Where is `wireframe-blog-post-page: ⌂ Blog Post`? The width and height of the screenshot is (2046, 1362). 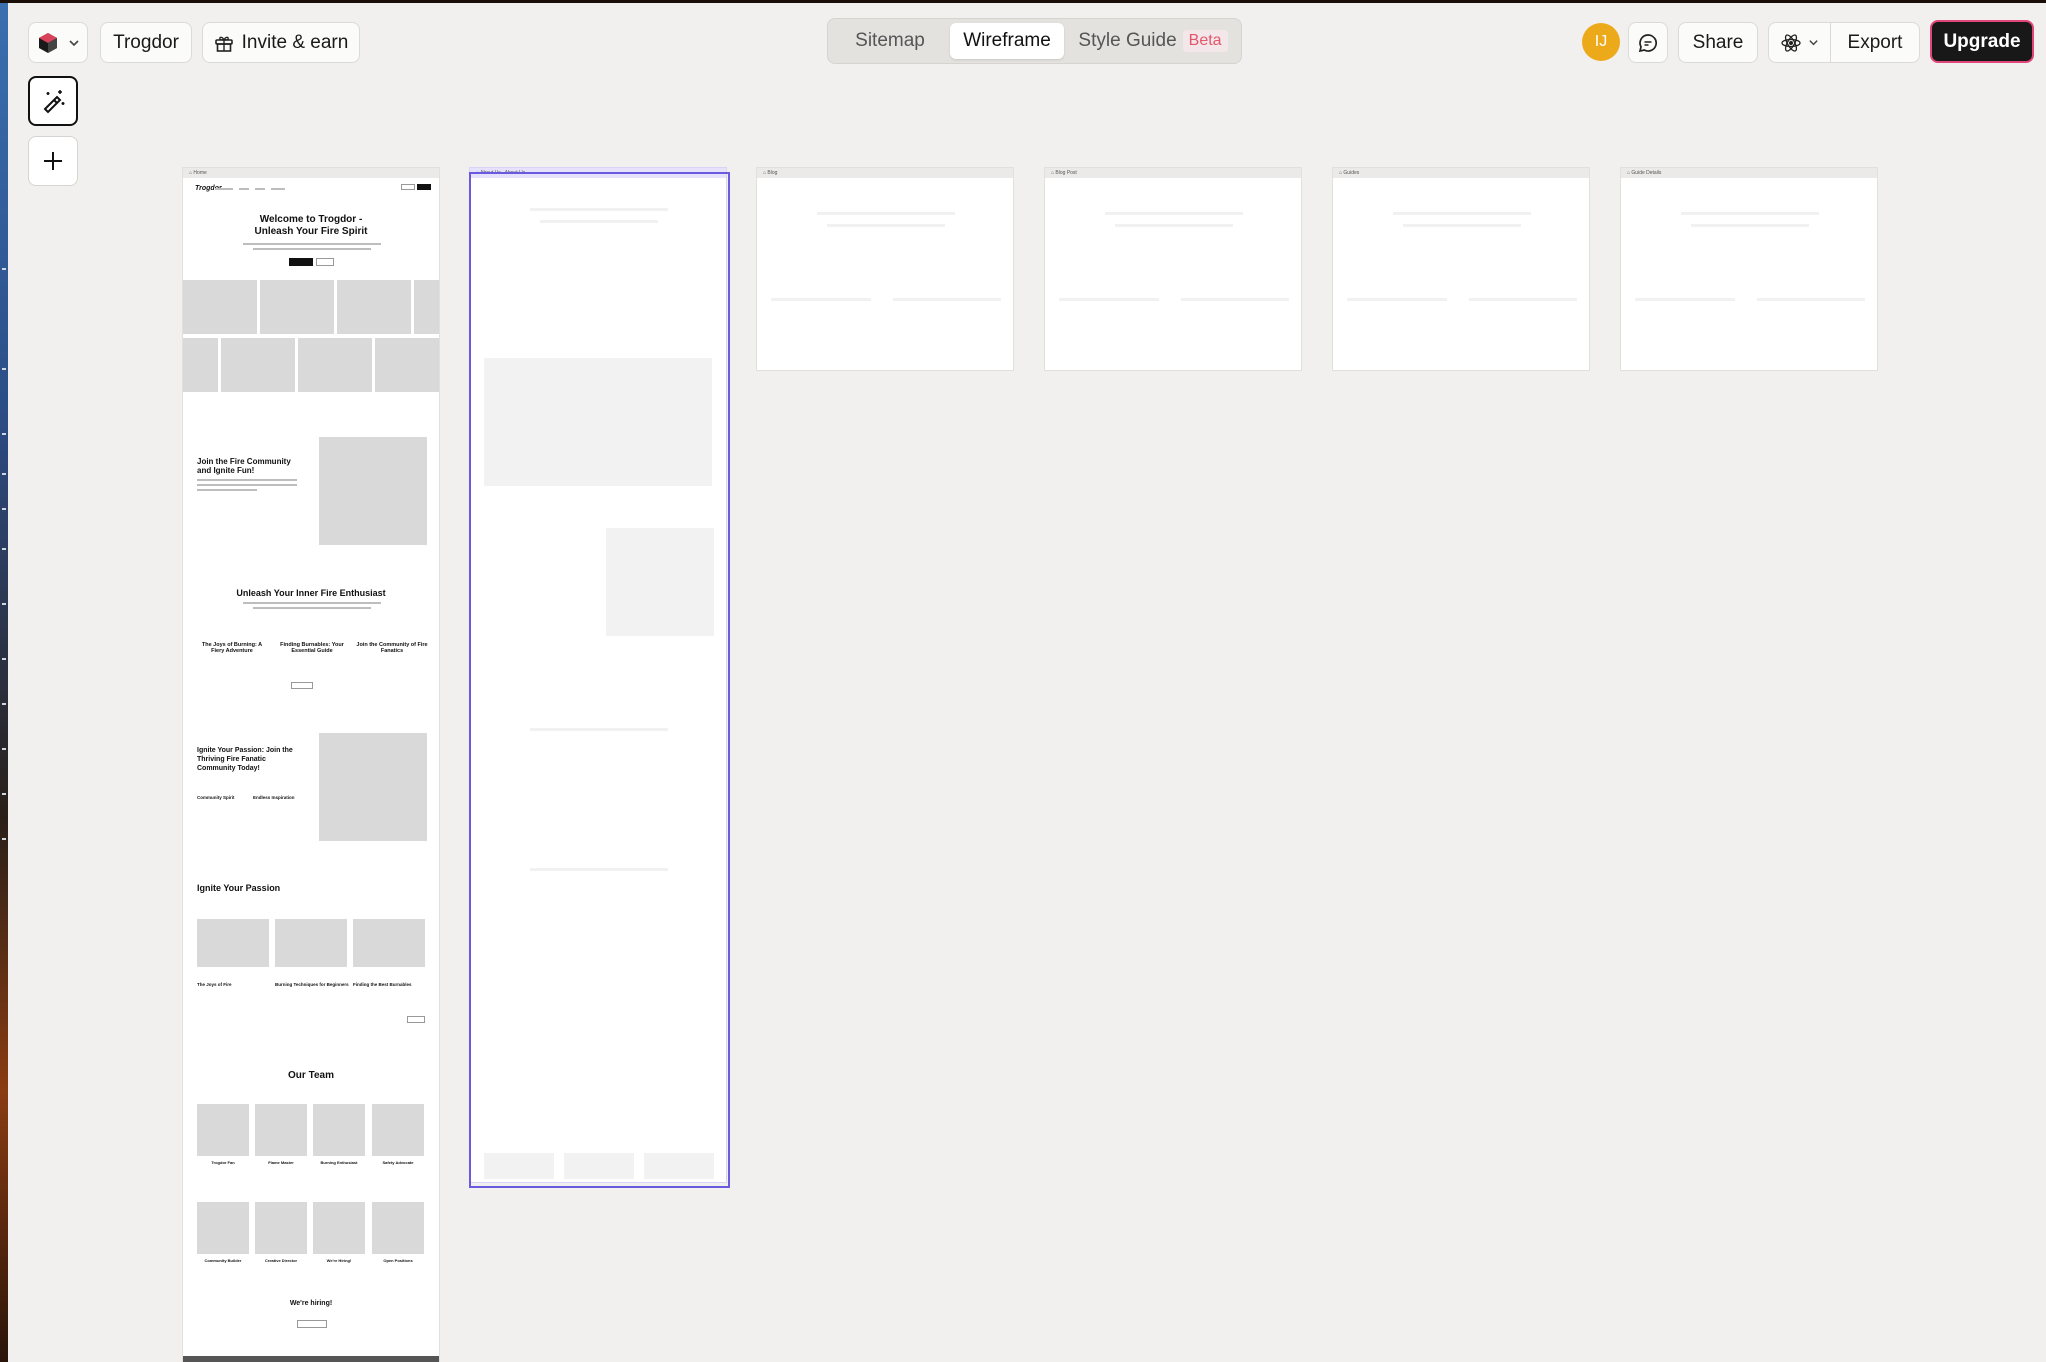
wireframe-blog-post-page: ⌂ Blog Post is located at coordinates (1173, 269).